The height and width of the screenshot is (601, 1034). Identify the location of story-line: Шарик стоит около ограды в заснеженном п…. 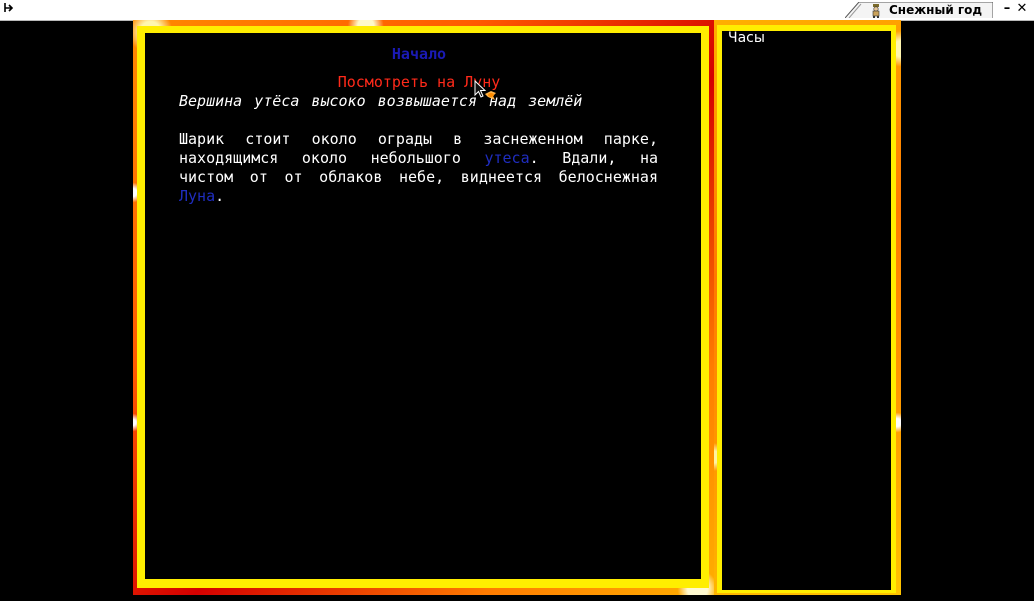
(418, 139).